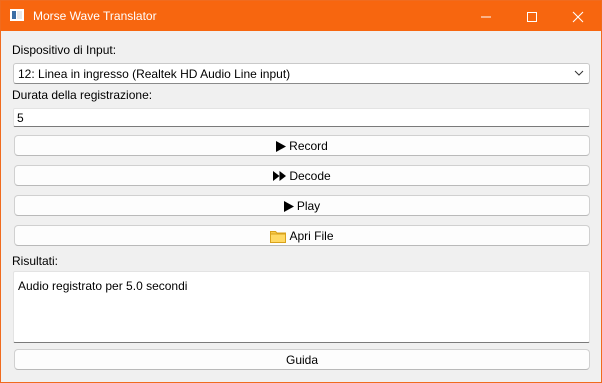 This screenshot has height=383, width=602. Describe the element at coordinates (64, 50) in the screenshot. I see `input-device-label: Dispositivo di Input:` at that location.